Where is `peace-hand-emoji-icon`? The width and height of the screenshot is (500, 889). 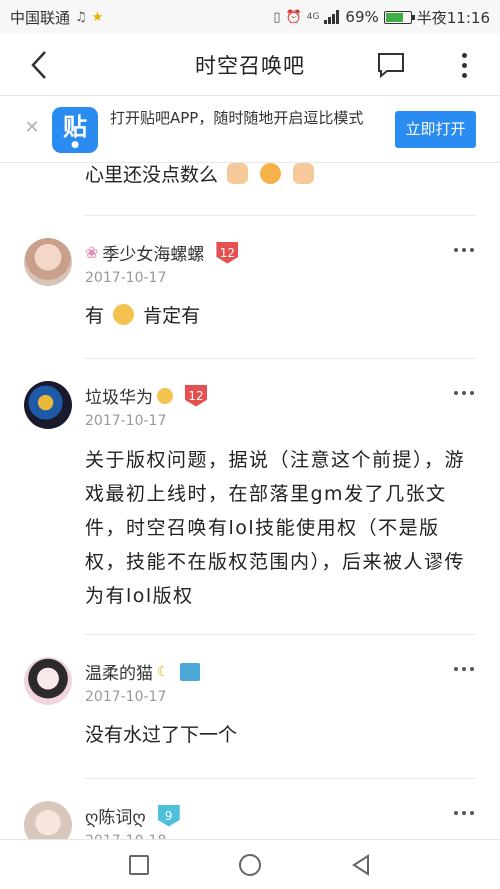 peace-hand-emoji-icon is located at coordinates (238, 173).